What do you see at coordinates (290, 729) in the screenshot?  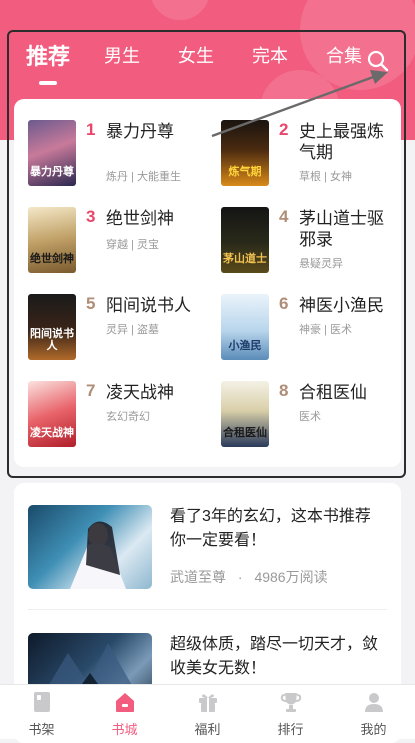 I see `nav-label: 排行` at bounding box center [290, 729].